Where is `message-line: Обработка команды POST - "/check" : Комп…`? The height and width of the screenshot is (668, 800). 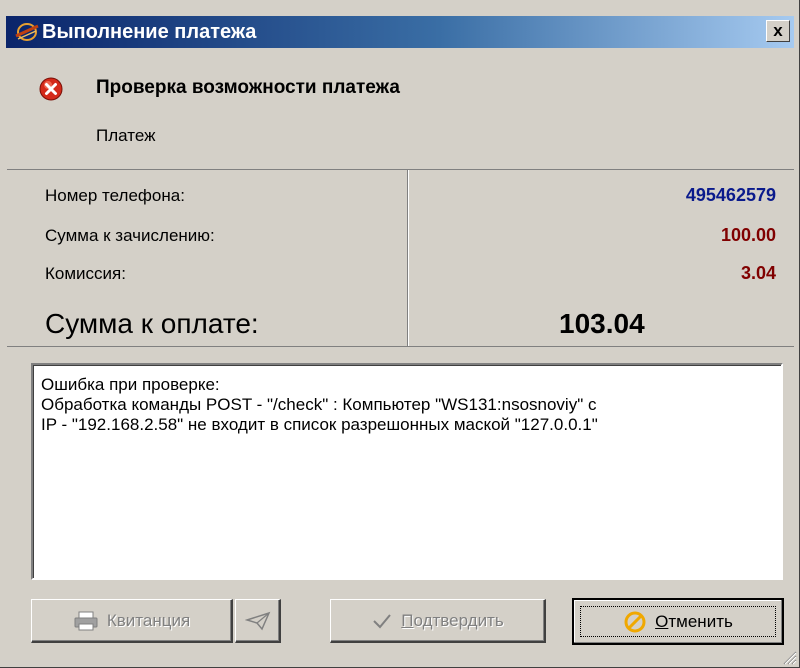
message-line: Обработка команды POST - "/check" : Комп… is located at coordinates (319, 404).